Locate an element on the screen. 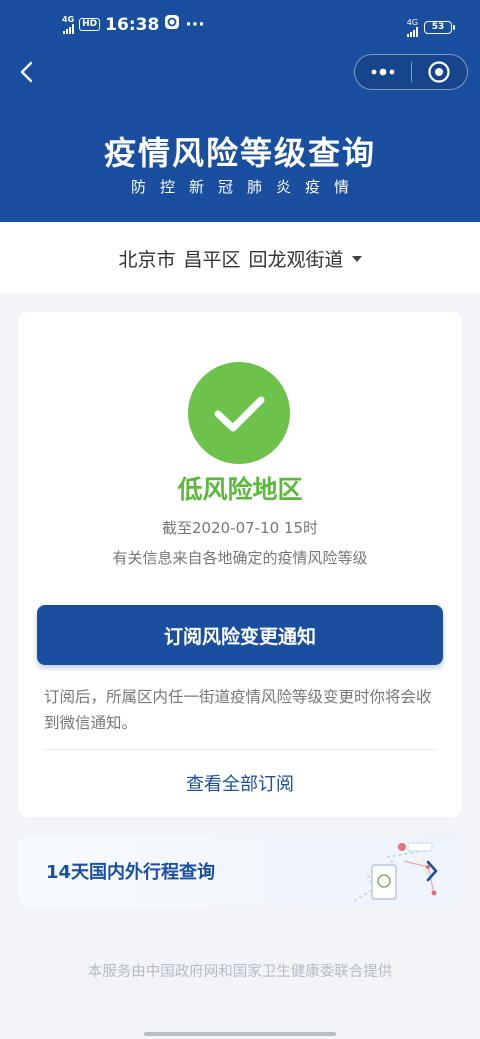 Image resolution: width=480 pixels, height=1039 pixels. page-title: 疫情风险等级查询 is located at coordinates (239, 153).